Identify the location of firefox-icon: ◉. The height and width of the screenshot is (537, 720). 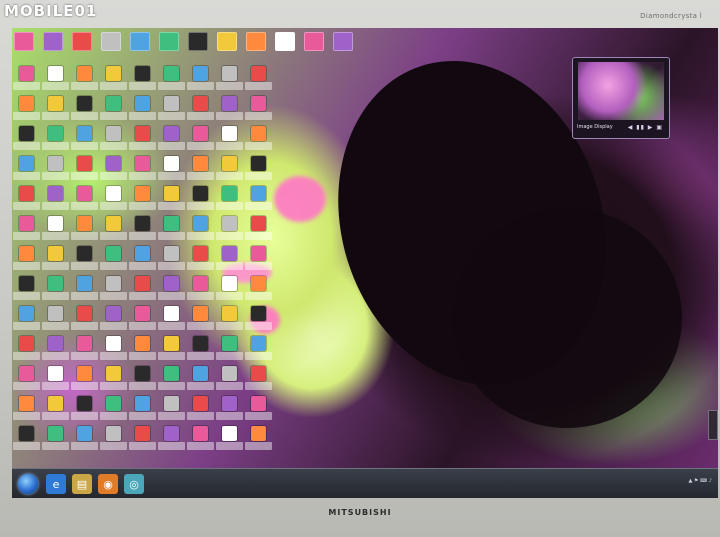
(108, 484).